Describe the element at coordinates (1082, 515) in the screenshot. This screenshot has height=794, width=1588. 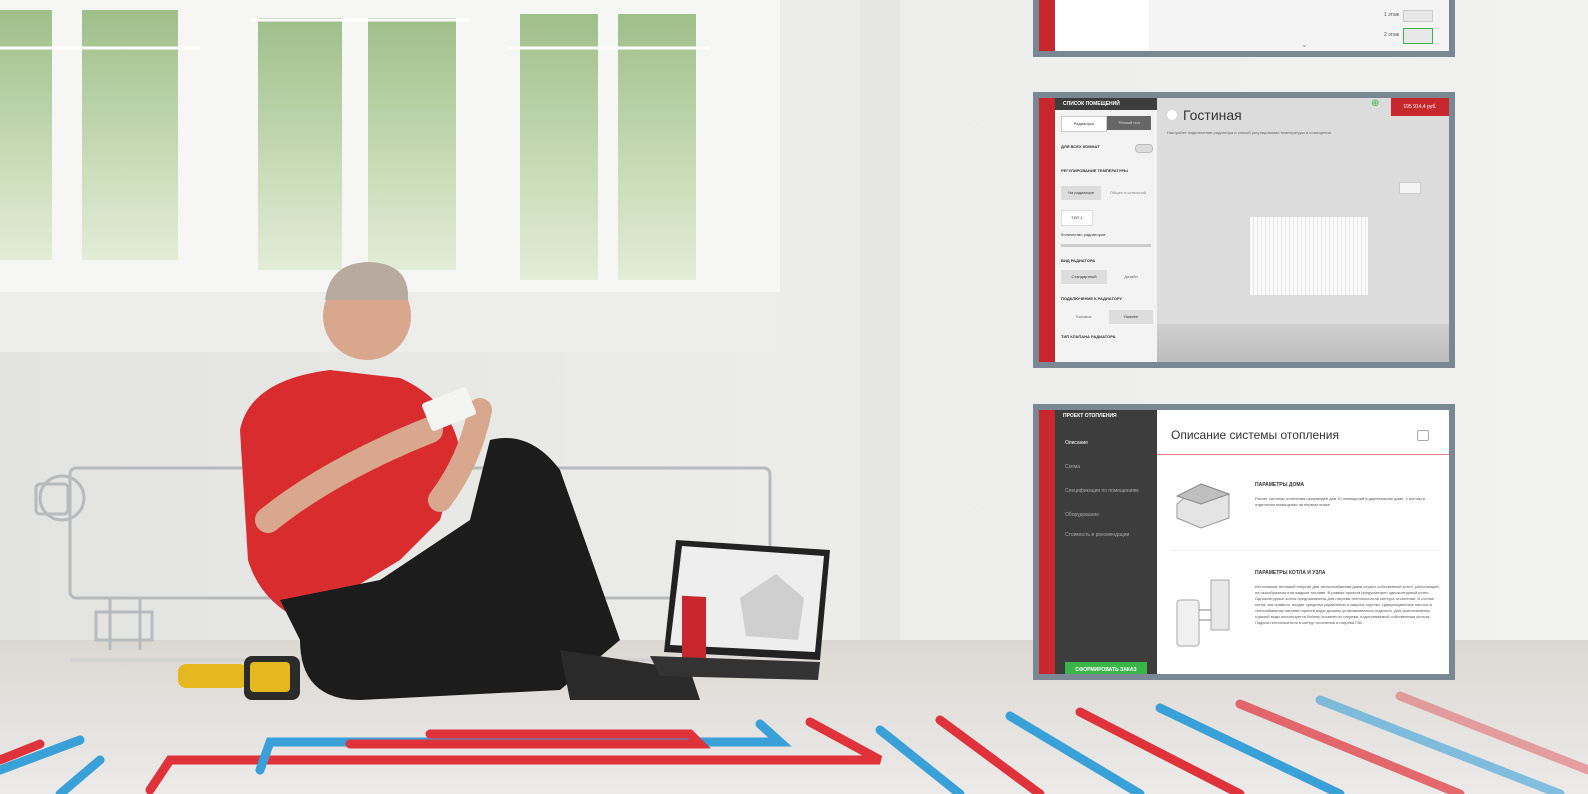
I see `sidebar-item-equipment: Оборудование` at that location.